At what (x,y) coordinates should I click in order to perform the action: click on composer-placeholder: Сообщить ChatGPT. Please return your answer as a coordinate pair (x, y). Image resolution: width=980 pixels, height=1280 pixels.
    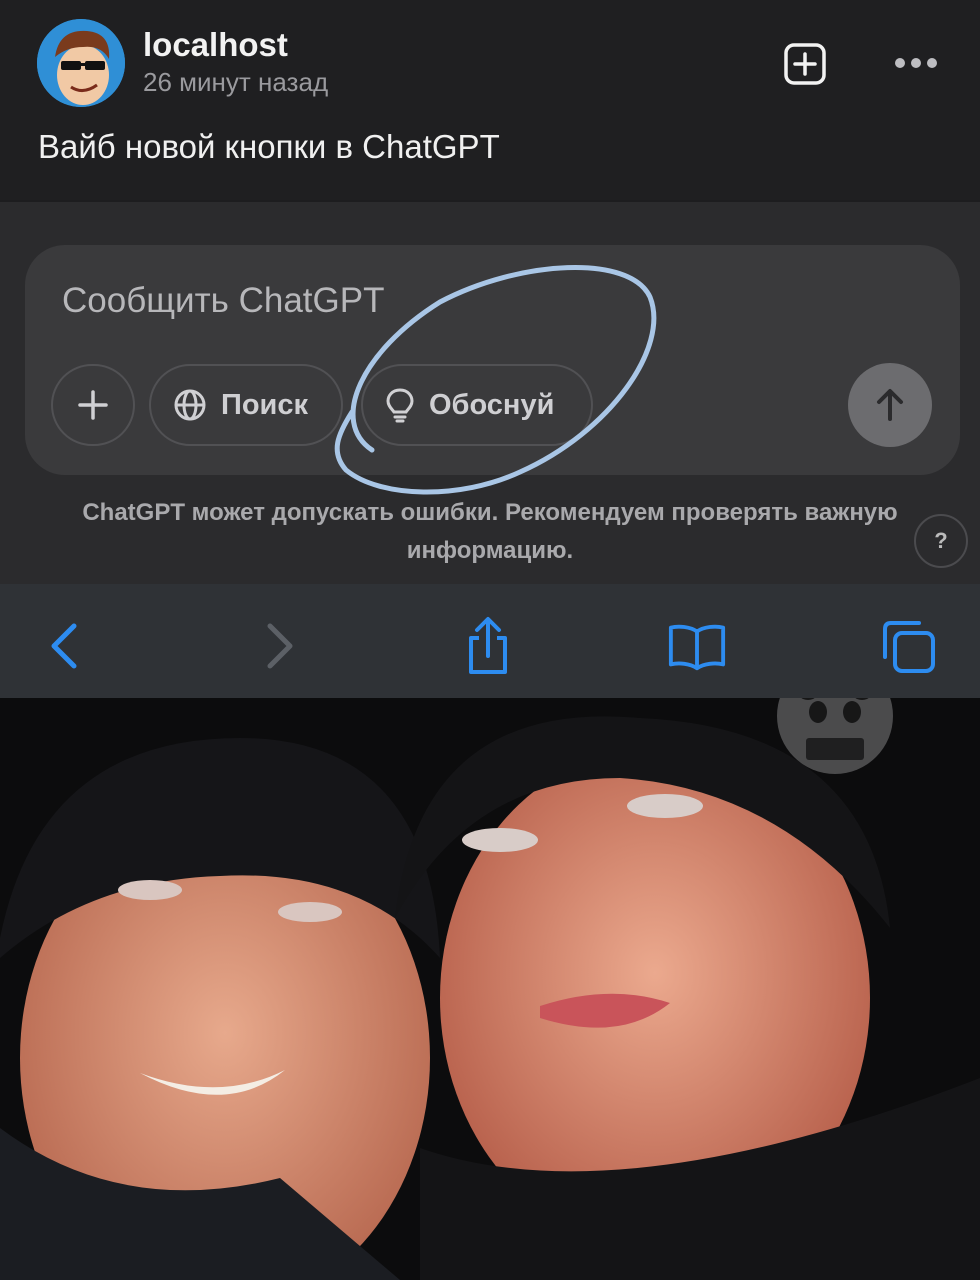
    Looking at the image, I should click on (223, 301).